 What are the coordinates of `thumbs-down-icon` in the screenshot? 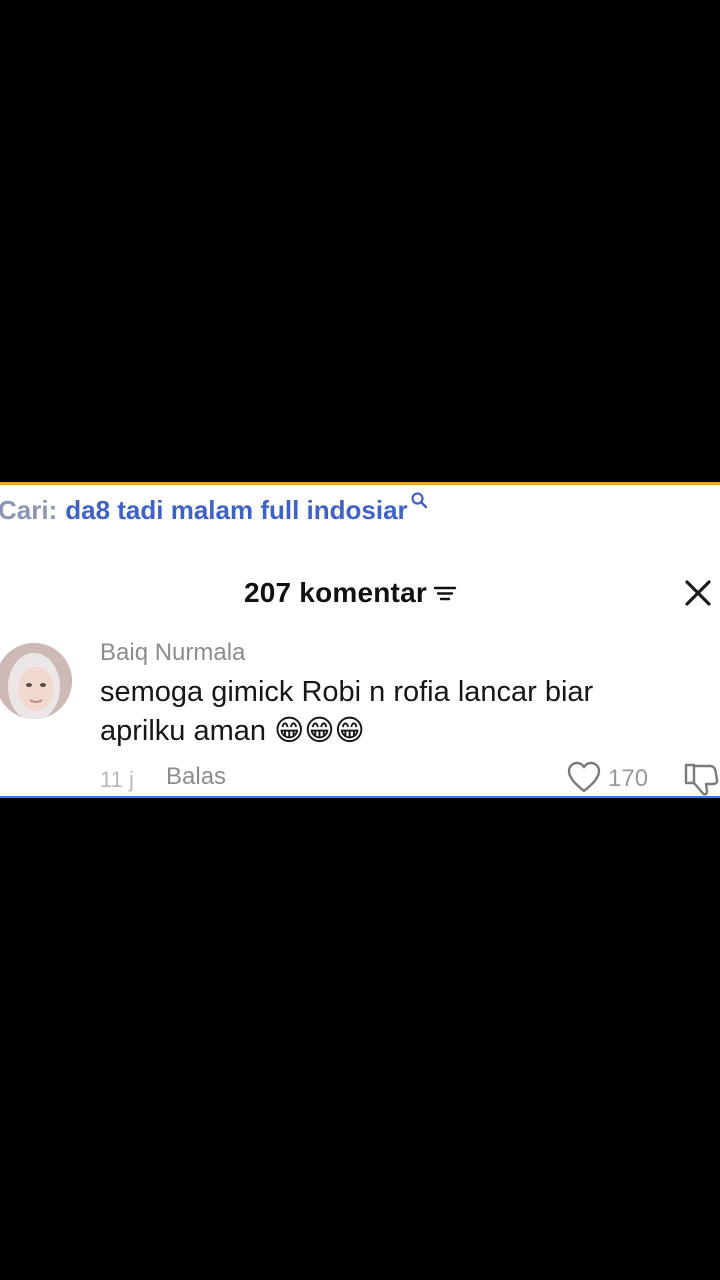 It's located at (701, 779).